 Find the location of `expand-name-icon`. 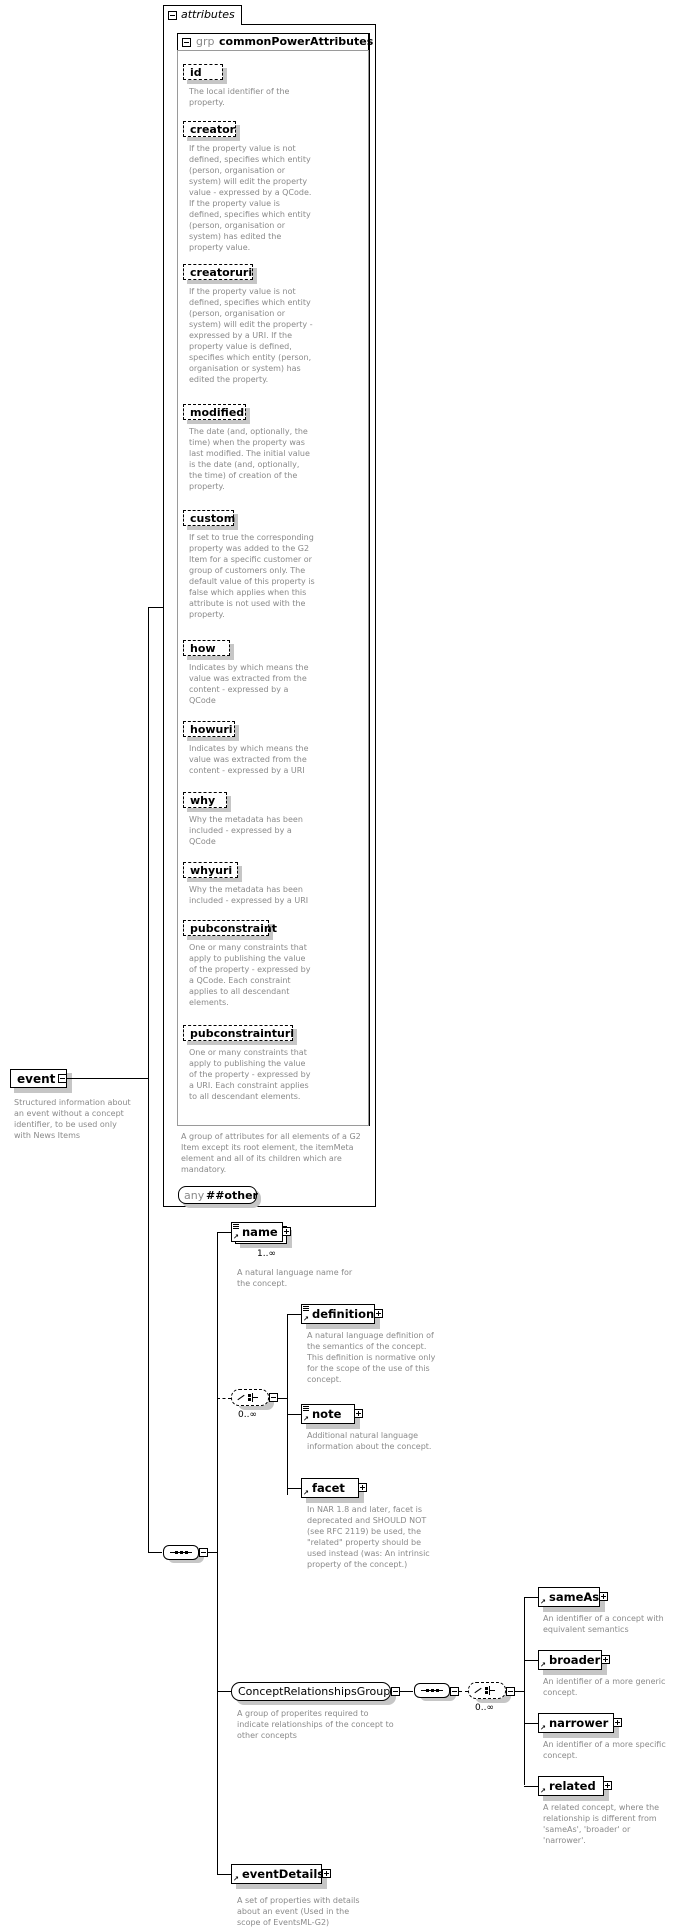

expand-name-icon is located at coordinates (286, 1231).